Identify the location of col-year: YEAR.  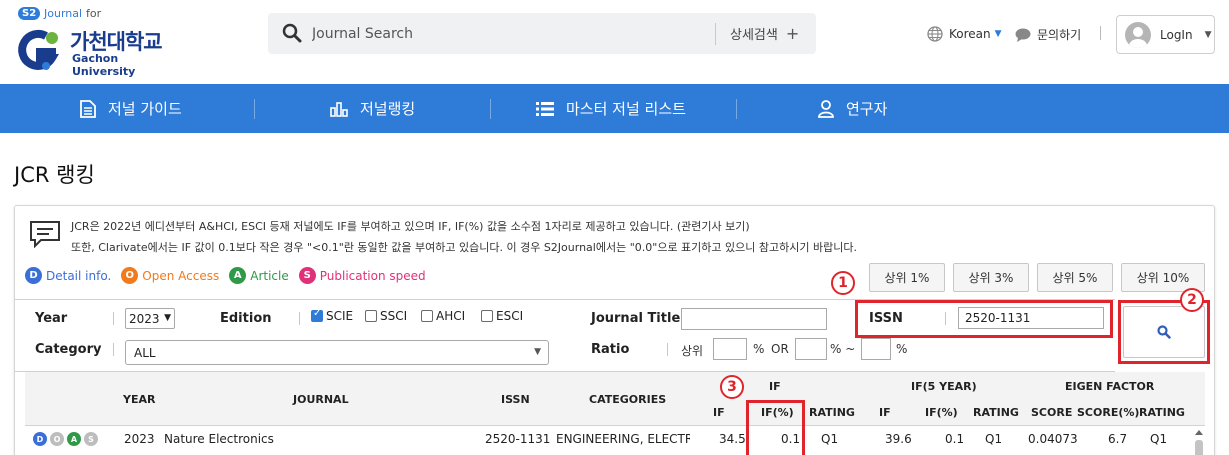
(139, 399).